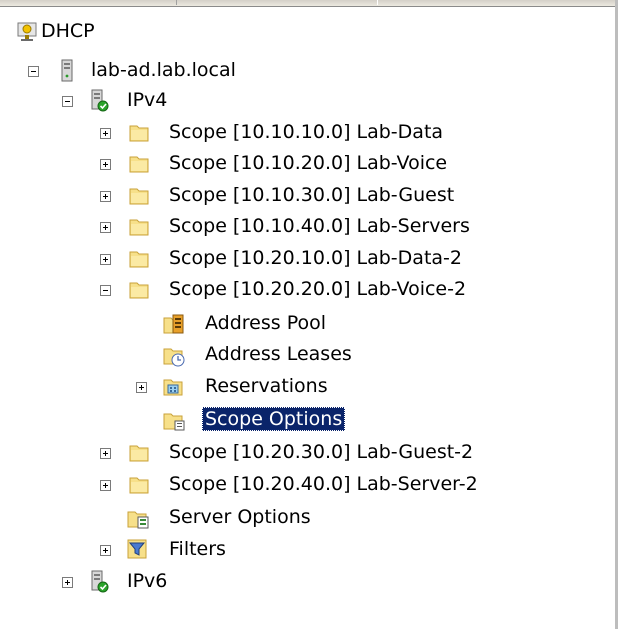 The width and height of the screenshot is (618, 629). I want to click on tree-label: Scope [10.10.40.0] Lab-Servers, so click(319, 226).